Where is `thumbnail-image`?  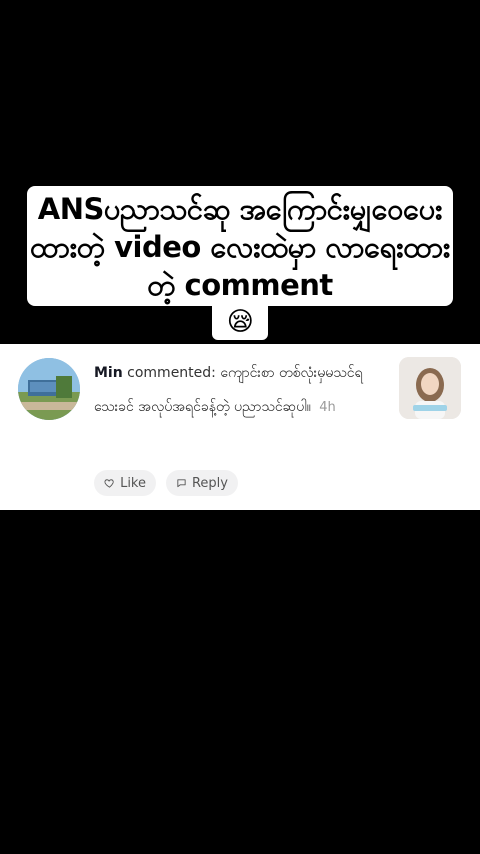 thumbnail-image is located at coordinates (430, 388).